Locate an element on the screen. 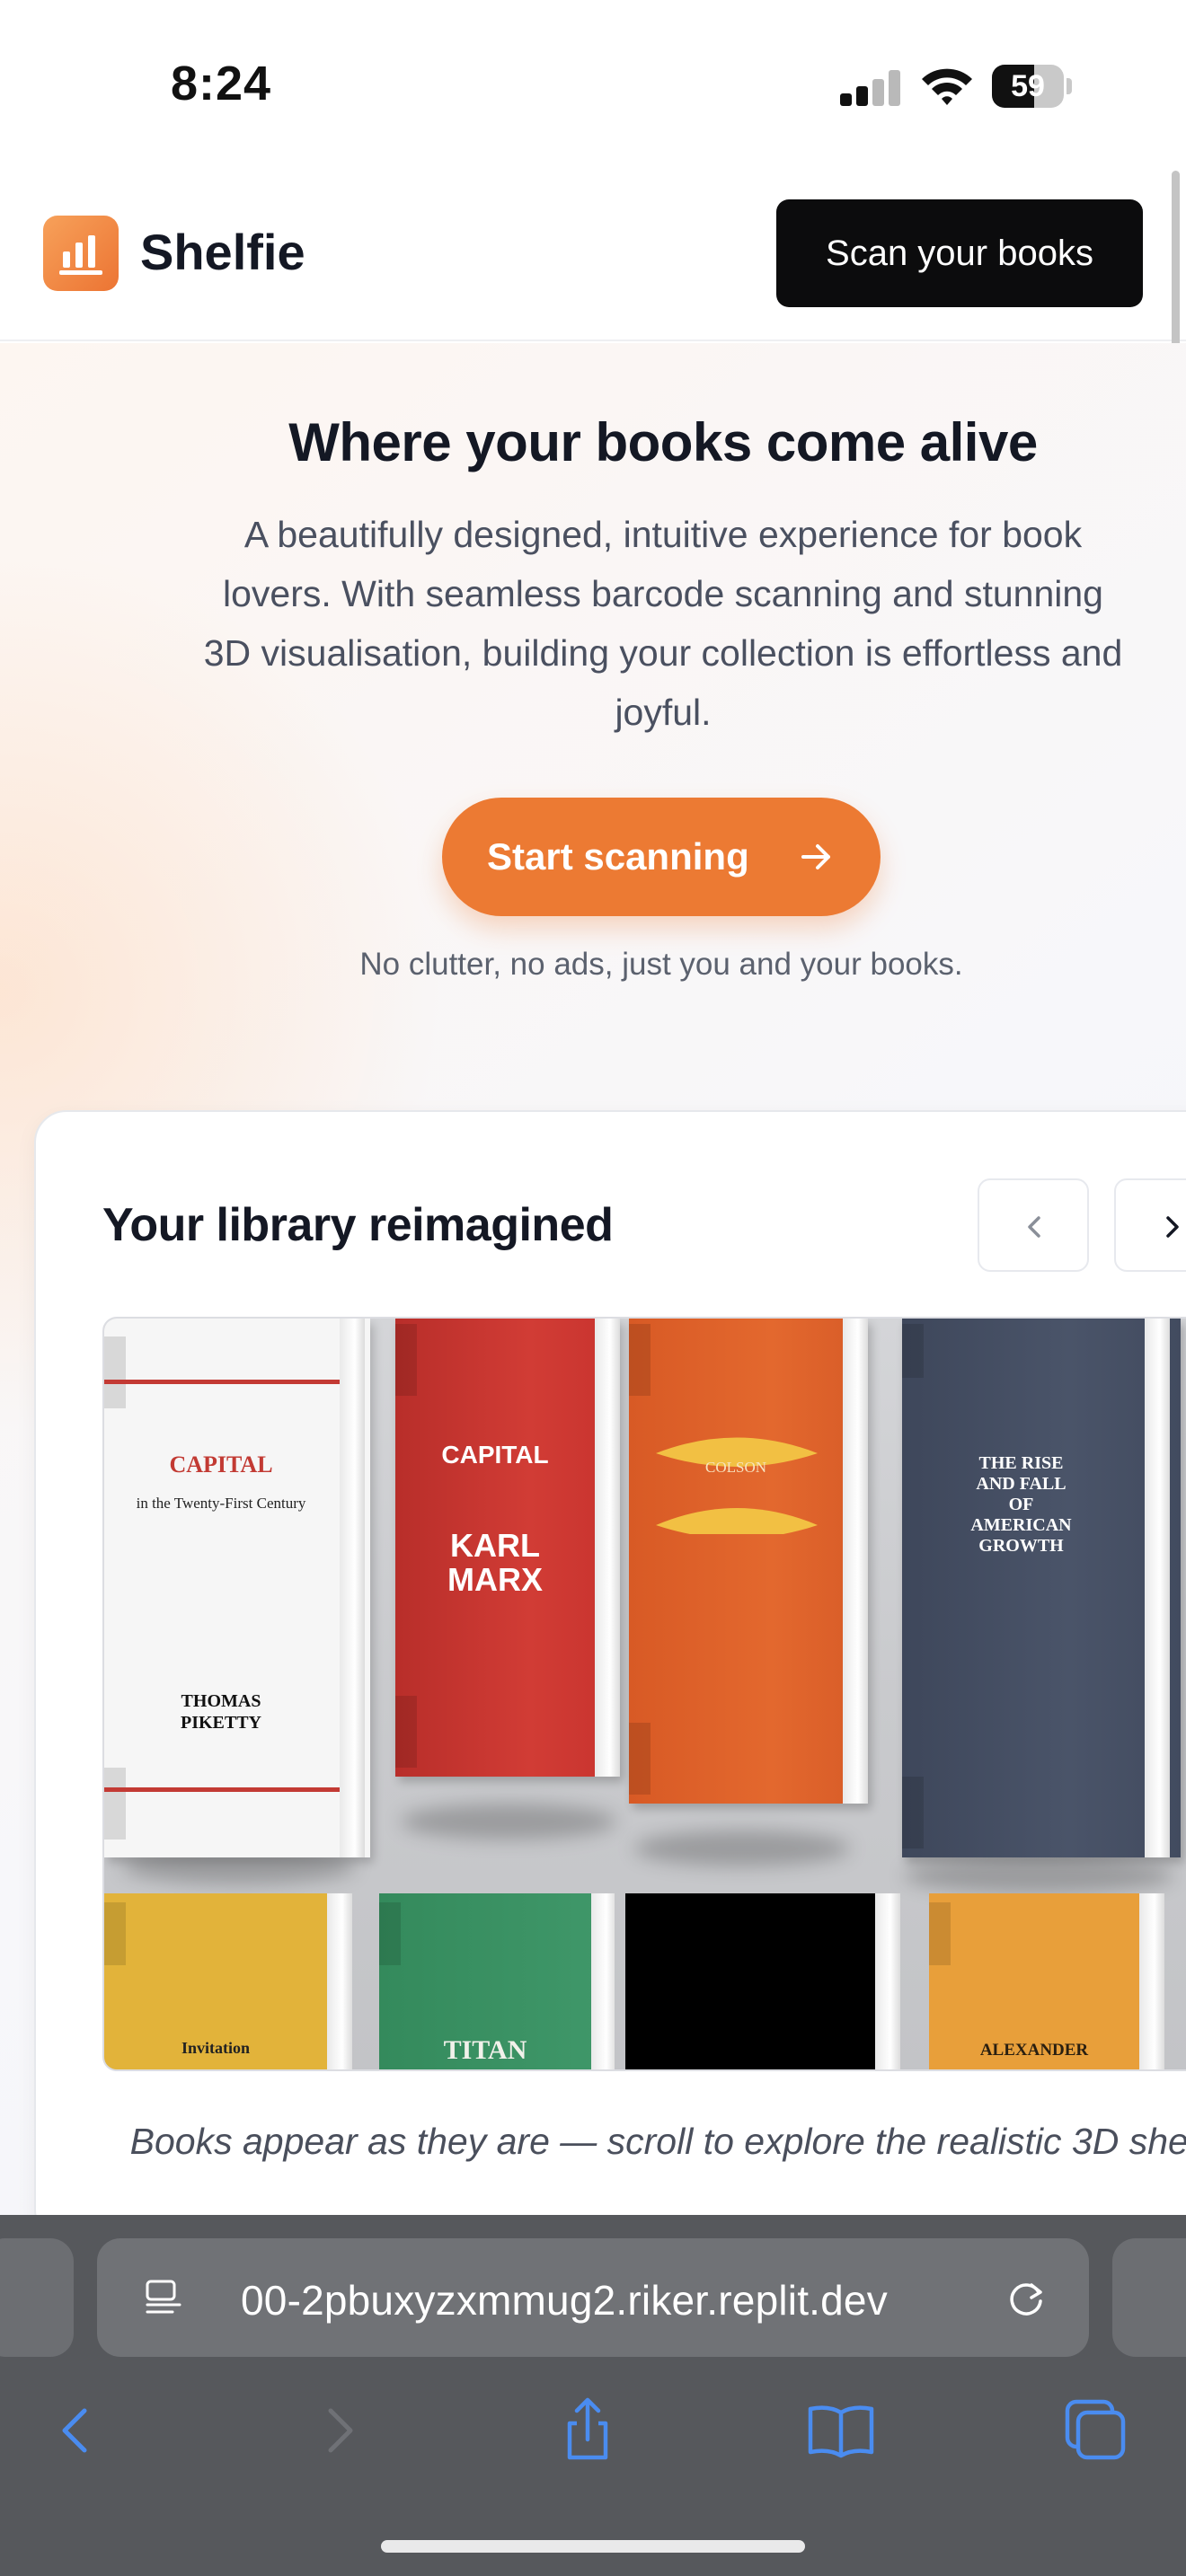 Image resolution: width=1186 pixels, height=2576 pixels. book-rise-and-fall: THE RISE AND FALL OF AMERICAN GROWTH is located at coordinates (1041, 1588).